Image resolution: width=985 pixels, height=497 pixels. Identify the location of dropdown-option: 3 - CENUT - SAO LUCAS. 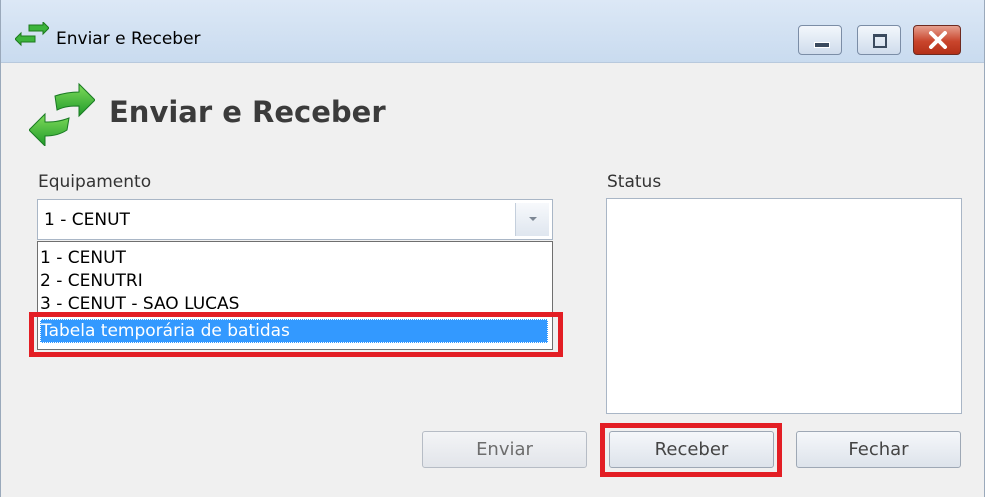
(139, 304).